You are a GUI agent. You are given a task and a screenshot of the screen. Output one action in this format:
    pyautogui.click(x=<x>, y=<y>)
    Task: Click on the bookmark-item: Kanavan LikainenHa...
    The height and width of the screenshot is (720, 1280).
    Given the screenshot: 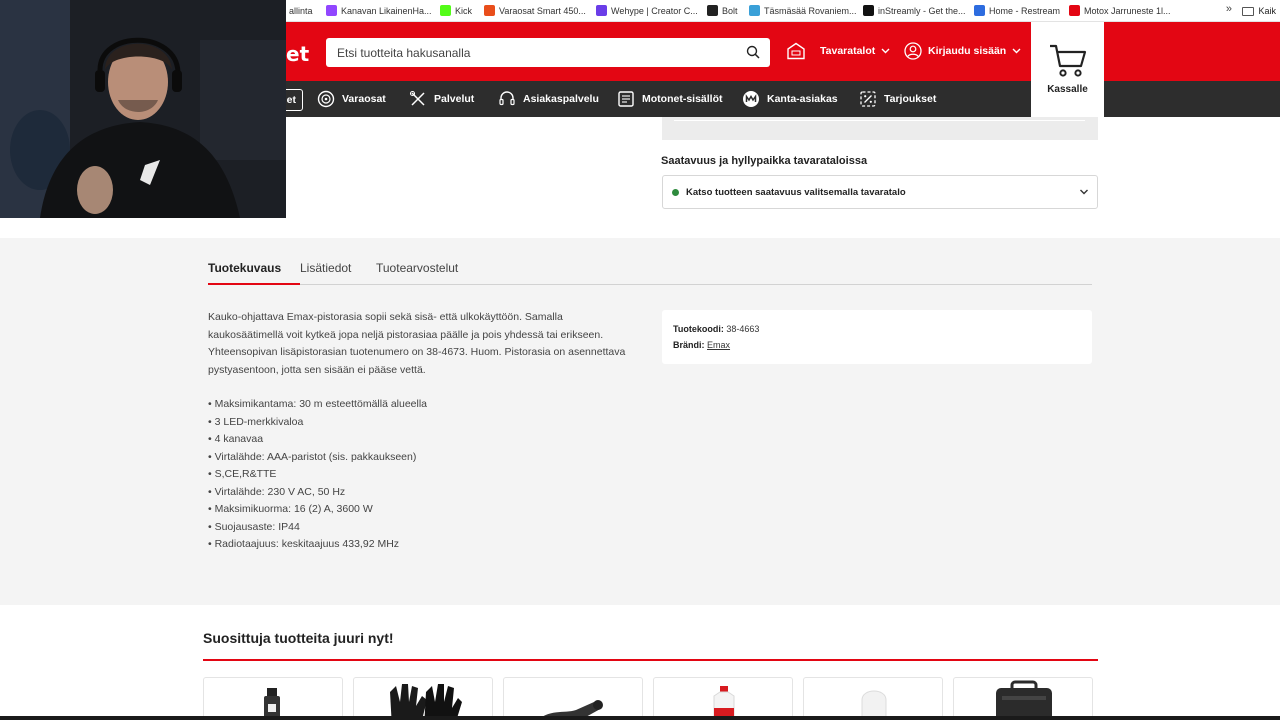 What is the action you would take?
    pyautogui.click(x=379, y=11)
    